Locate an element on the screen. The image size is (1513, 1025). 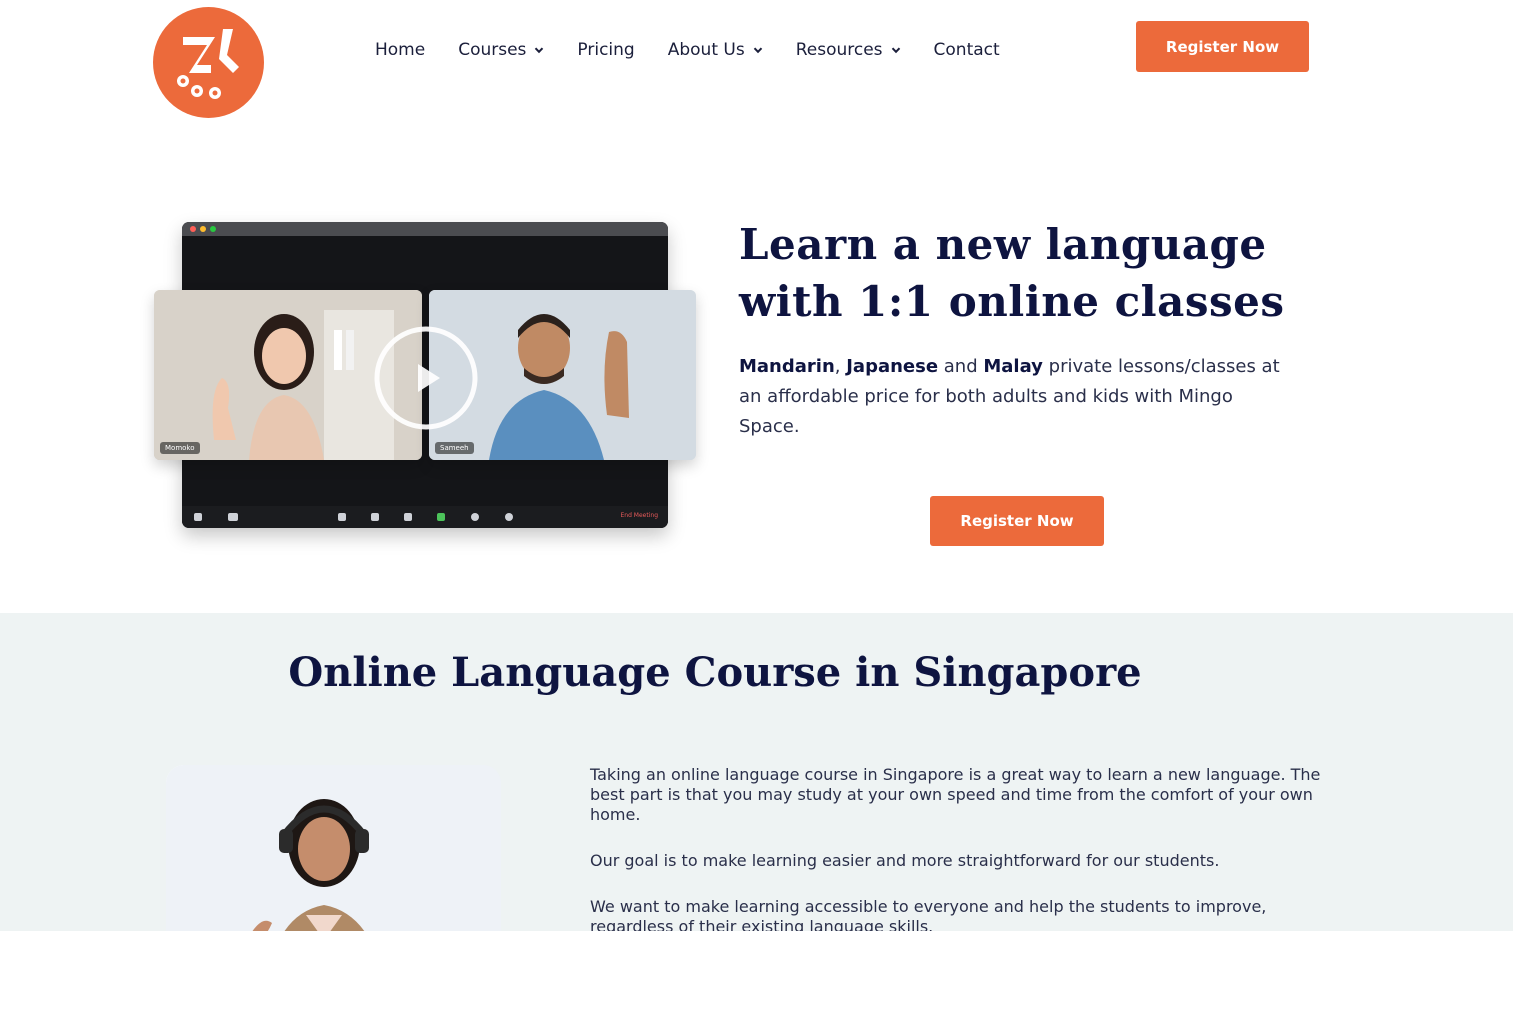
participant-name-tag: Momoko is located at coordinates (180, 448).